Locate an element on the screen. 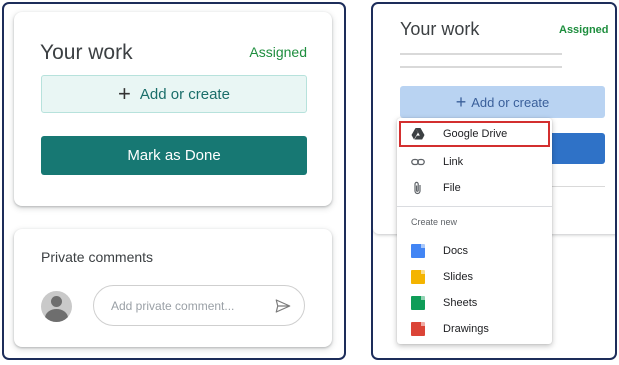 Image resolution: width=619 pixels, height=365 pixels. private-comments-title: Private comments is located at coordinates (97, 257).